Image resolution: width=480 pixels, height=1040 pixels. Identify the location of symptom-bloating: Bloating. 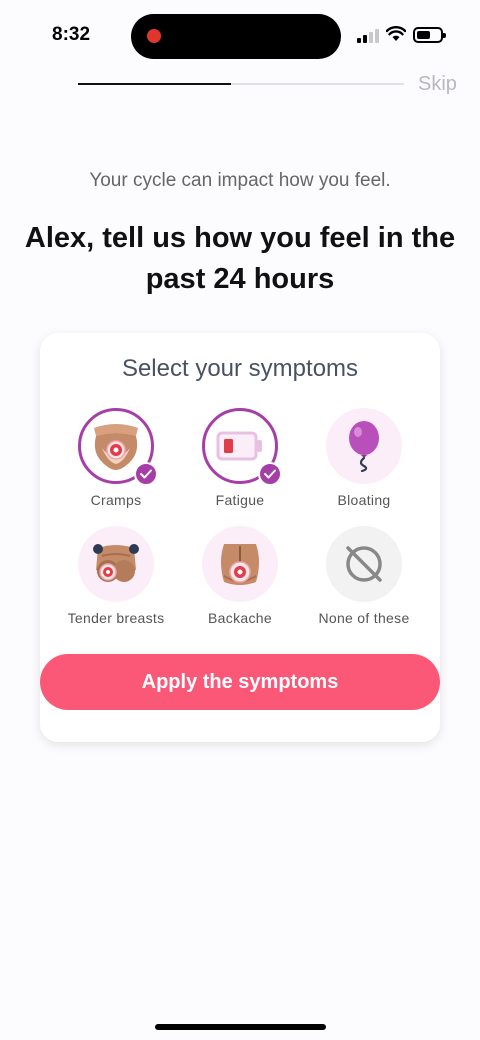
(364, 463).